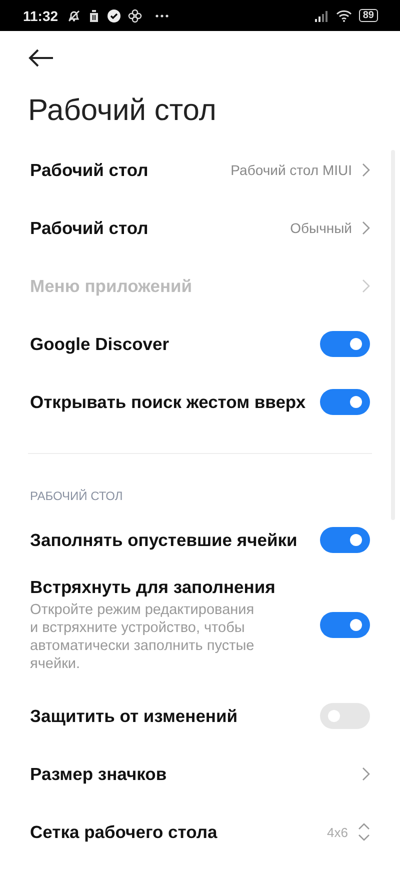  I want to click on settings-item: Рабочий стол Обычный, so click(200, 228).